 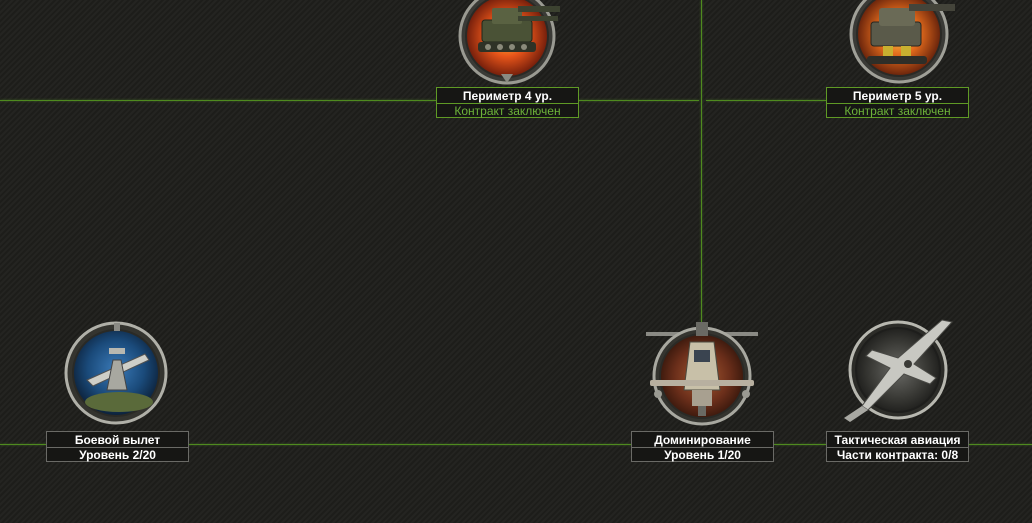 I want to click on node-title: Тактическая авиация, so click(x=897, y=440).